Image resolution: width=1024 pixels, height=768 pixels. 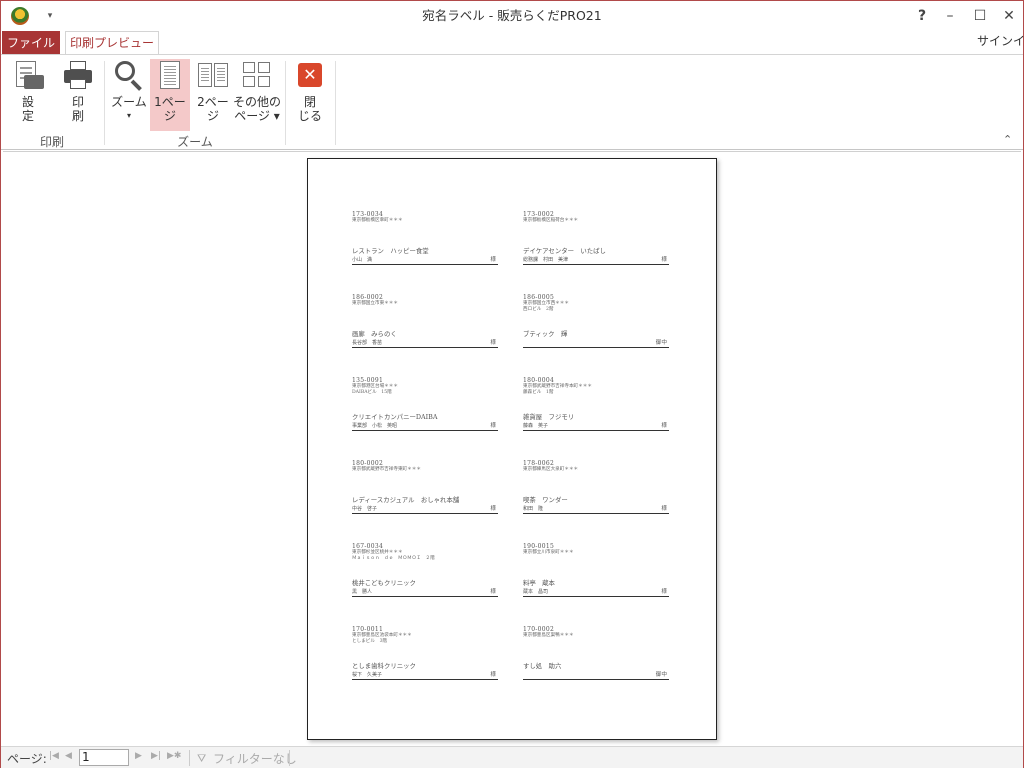 I want to click on address-line: 藤森ビル 1階, so click(x=538, y=392).